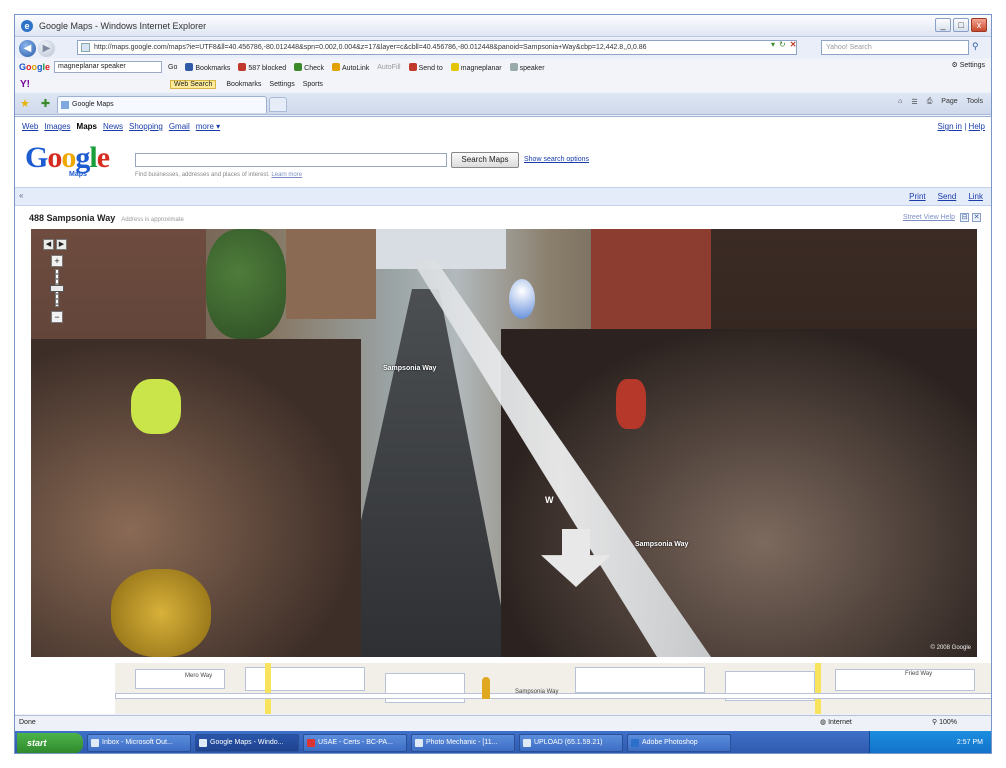  What do you see at coordinates (527, 67) in the screenshot?
I see `toolbar-term-speaker: speaker` at bounding box center [527, 67].